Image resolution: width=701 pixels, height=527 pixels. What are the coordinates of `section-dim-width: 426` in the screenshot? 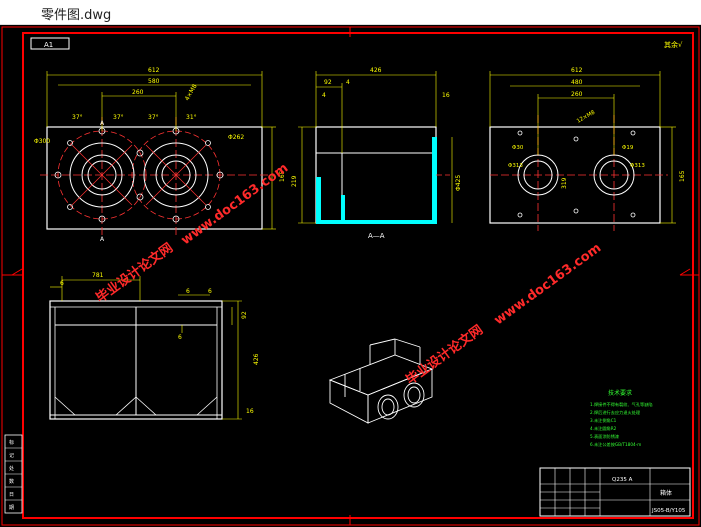 It's located at (376, 70).